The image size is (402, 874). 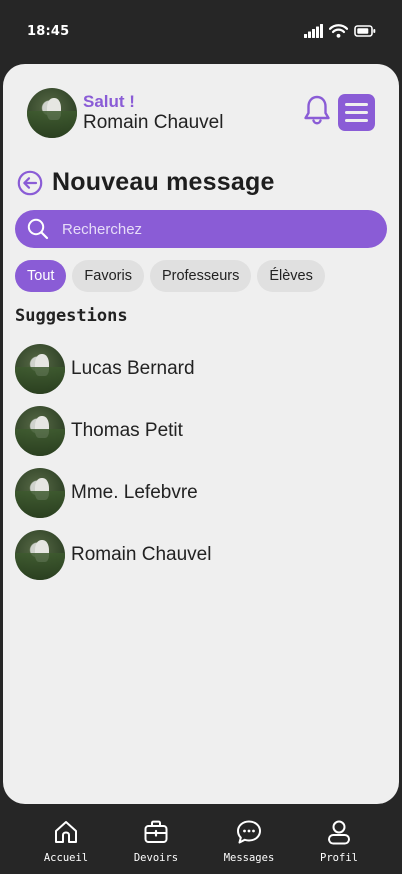 What do you see at coordinates (339, 832) in the screenshot?
I see `user-icon` at bounding box center [339, 832].